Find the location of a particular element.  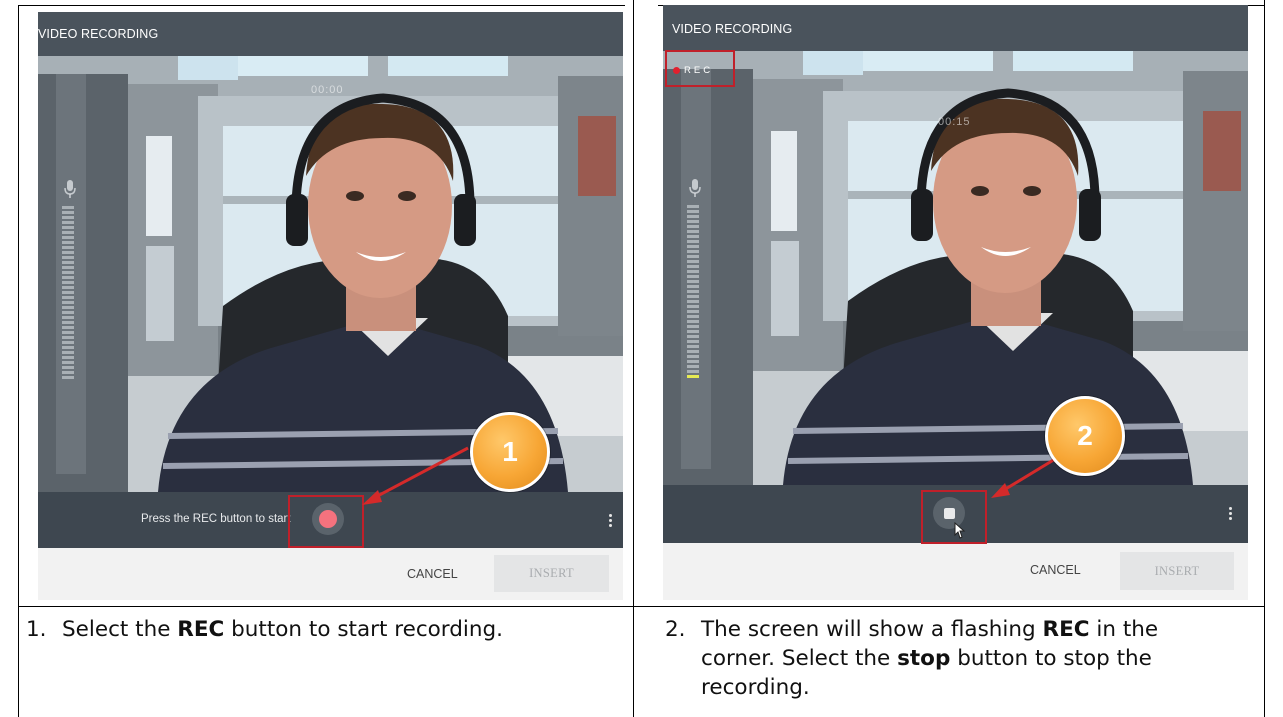

table-left-border is located at coordinates (18, 361).